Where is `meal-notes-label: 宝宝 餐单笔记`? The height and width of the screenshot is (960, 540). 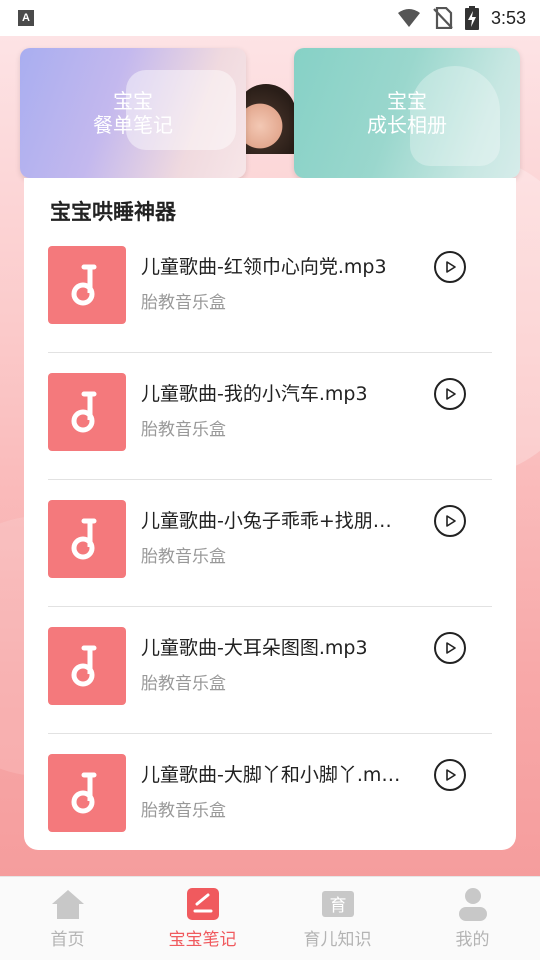
meal-notes-label: 宝宝 餐单笔记 is located at coordinates (133, 113).